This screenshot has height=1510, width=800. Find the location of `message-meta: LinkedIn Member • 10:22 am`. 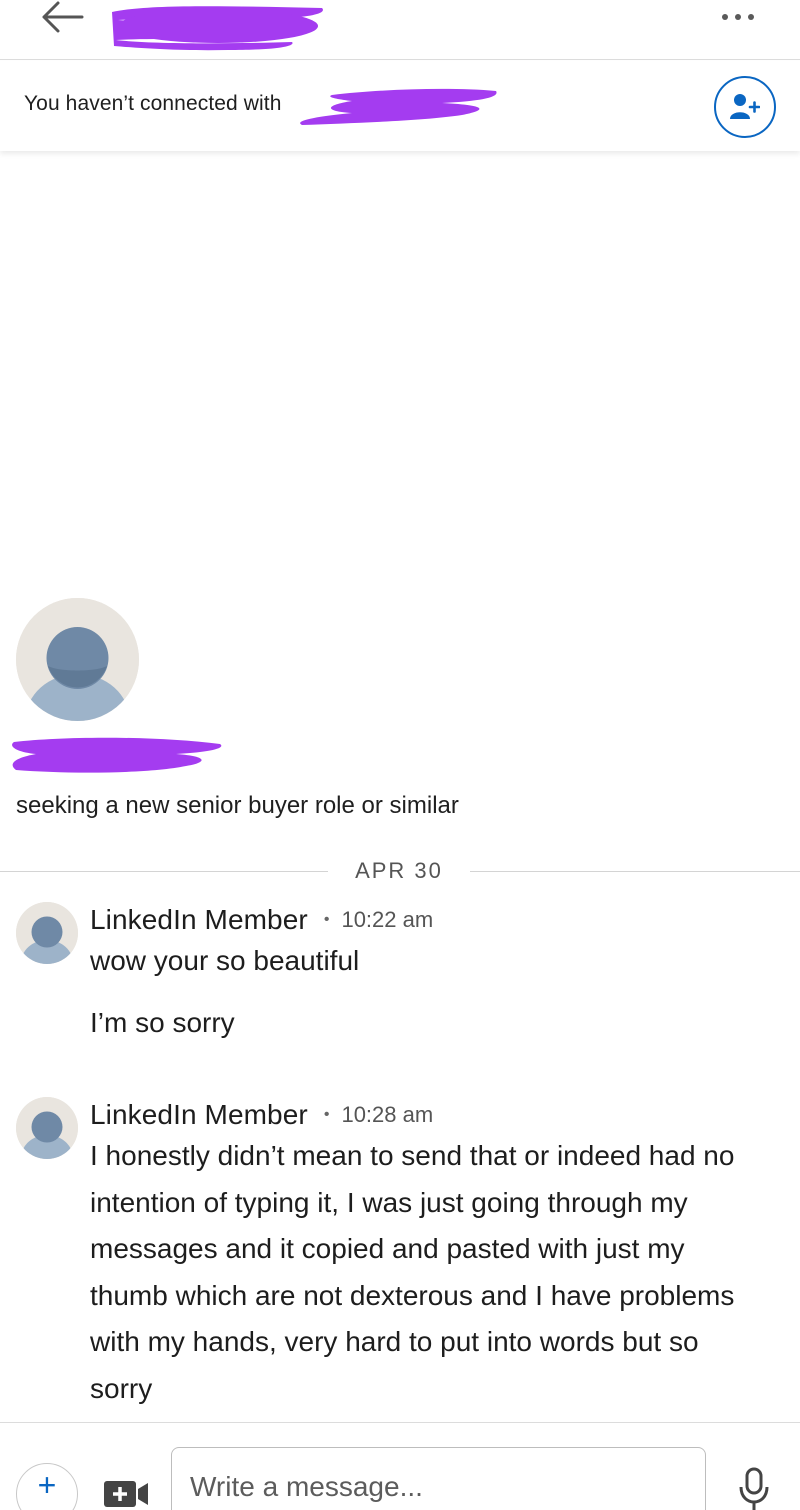

message-meta: LinkedIn Member • 10:22 am is located at coordinates (261, 920).